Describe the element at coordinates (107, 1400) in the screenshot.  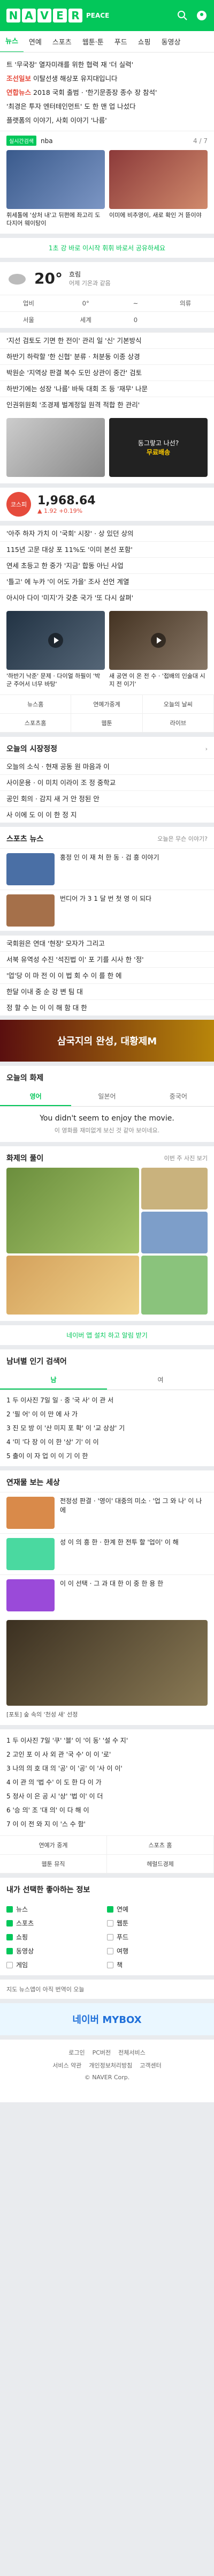
I see `keyword-item: 1 두 이사진 7일 일 · 중 '국 사' 이 관 서` at that location.